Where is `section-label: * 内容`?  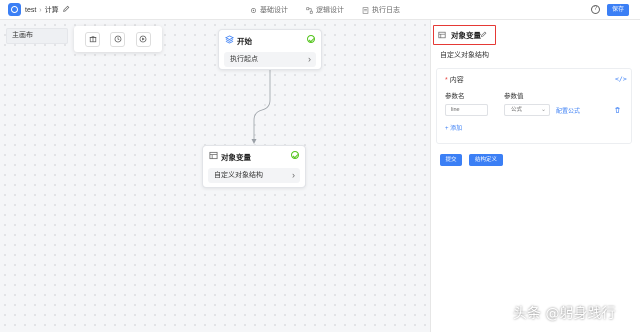
section-label: * 内容 is located at coordinates (454, 80).